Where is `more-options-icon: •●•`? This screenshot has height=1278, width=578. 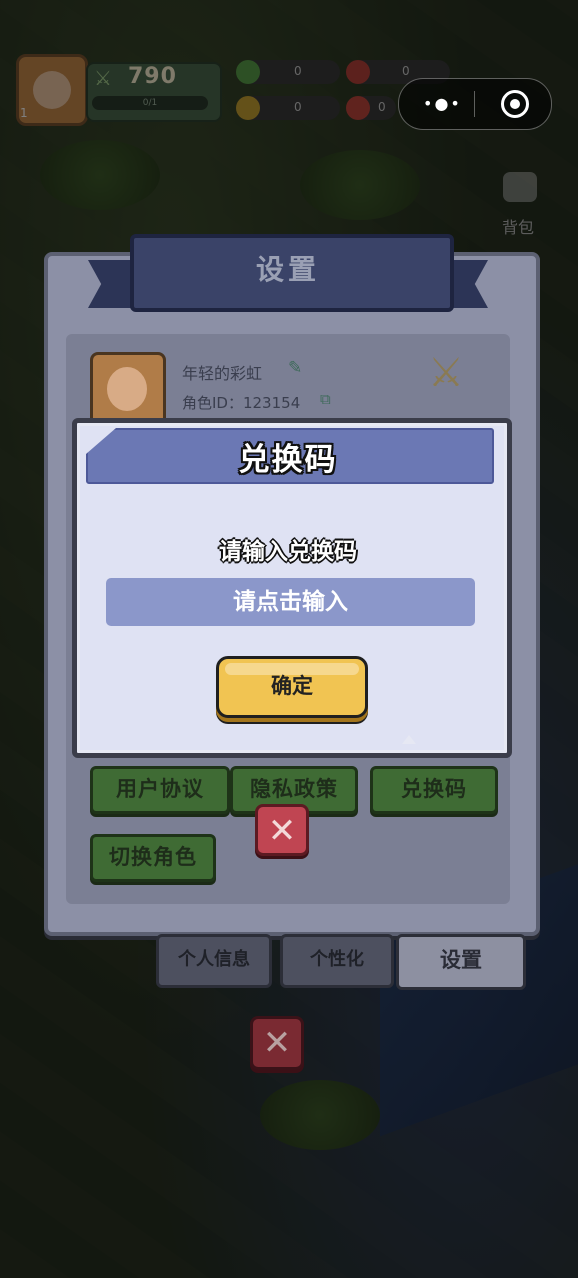
more-options-icon: •●• is located at coordinates (442, 103).